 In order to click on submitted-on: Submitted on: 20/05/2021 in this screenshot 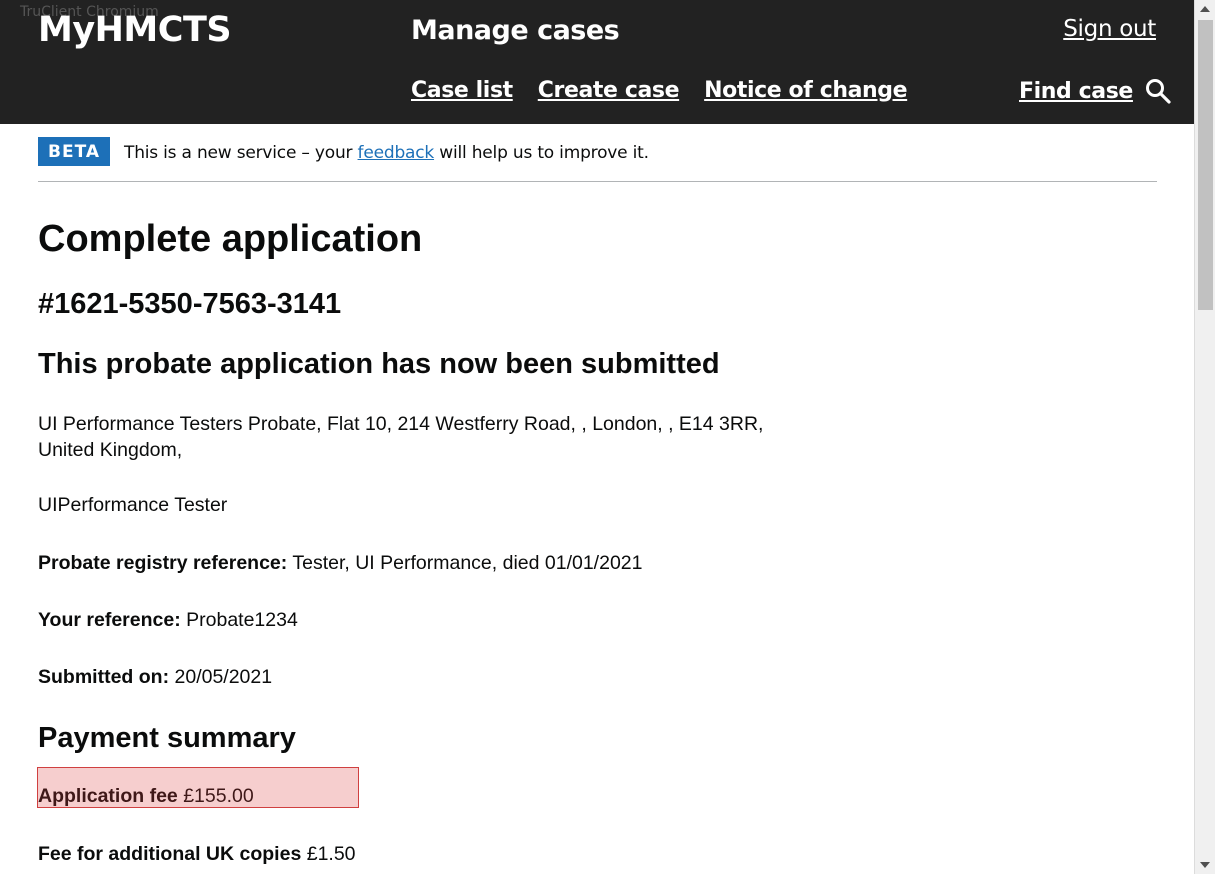, I will do `click(155, 677)`.